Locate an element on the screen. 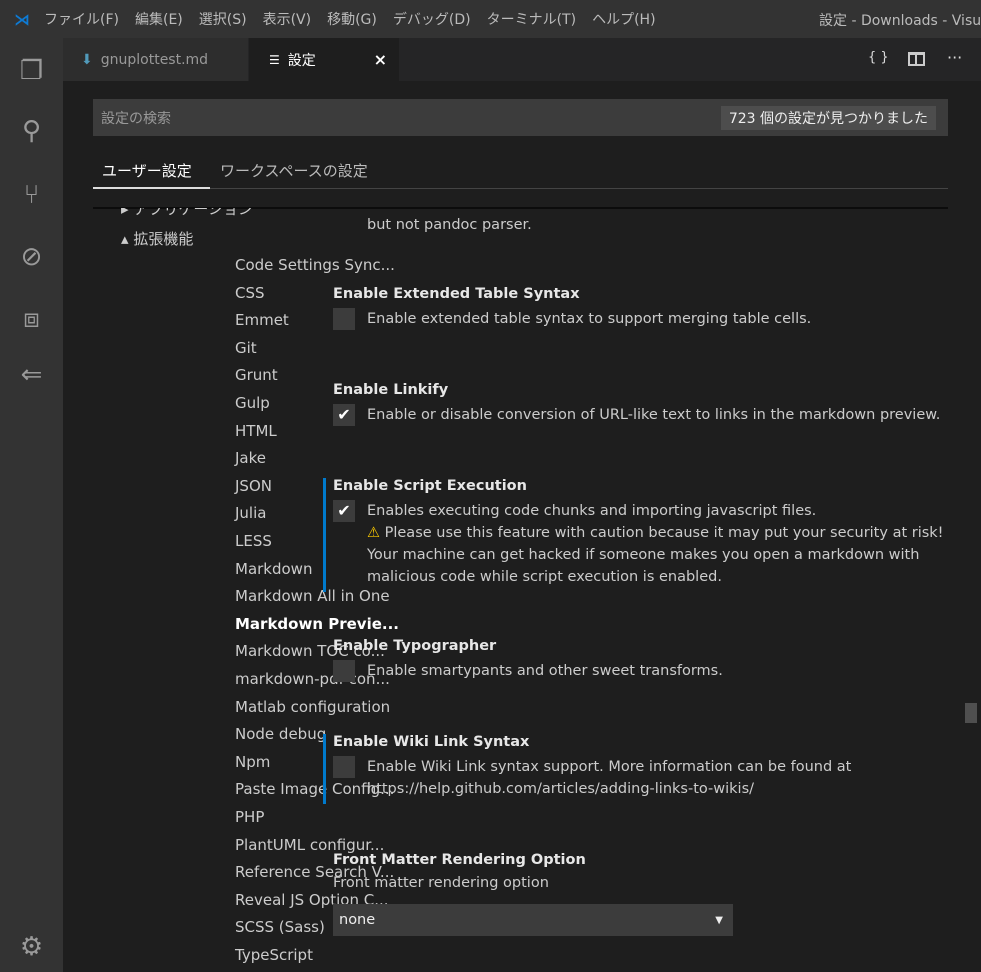 This screenshot has height=972, width=981. menu-edit: 編集(E) is located at coordinates (159, 19).